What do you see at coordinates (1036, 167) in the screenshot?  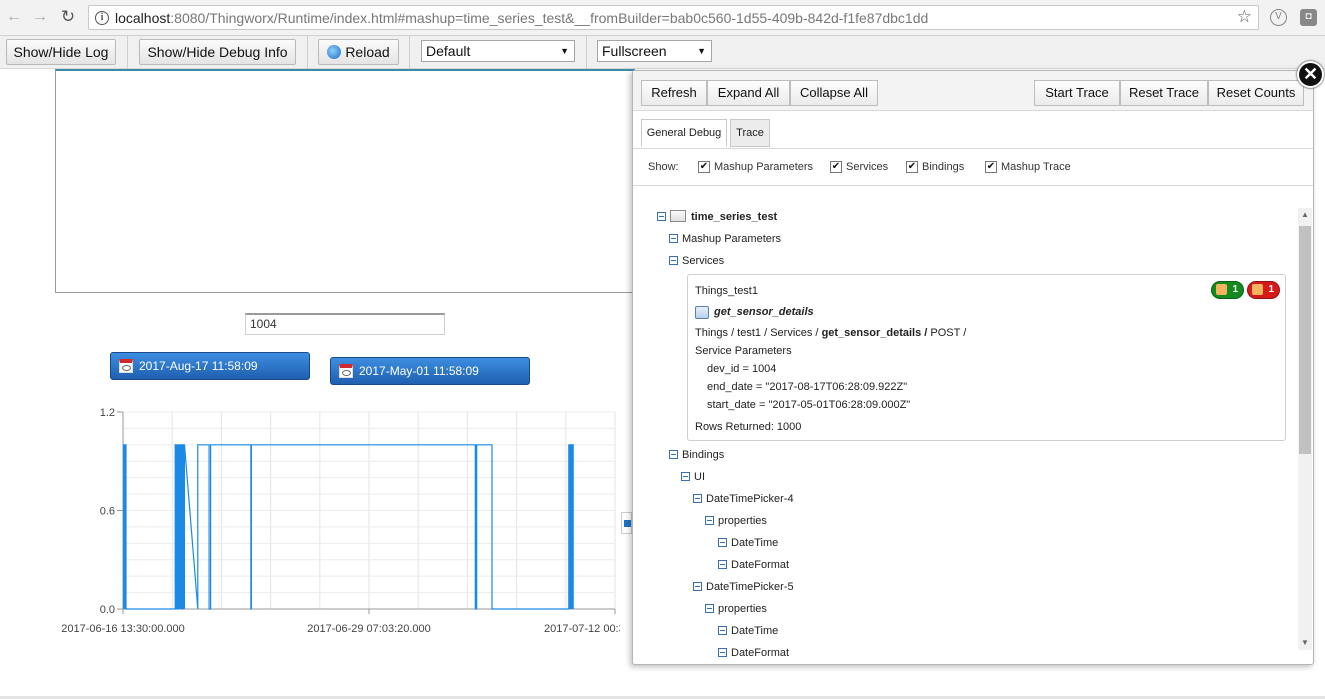 I see `checkbox-label: Mashup Trace` at bounding box center [1036, 167].